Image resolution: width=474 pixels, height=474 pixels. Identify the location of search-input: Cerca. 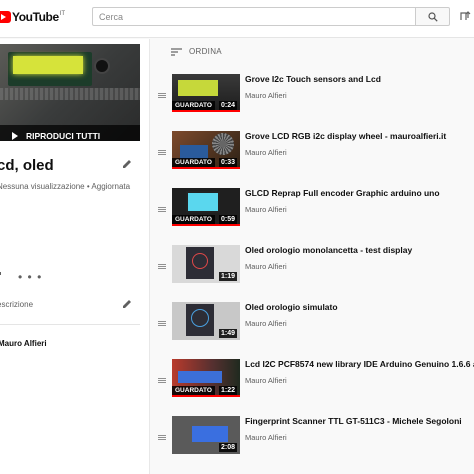
(254, 16).